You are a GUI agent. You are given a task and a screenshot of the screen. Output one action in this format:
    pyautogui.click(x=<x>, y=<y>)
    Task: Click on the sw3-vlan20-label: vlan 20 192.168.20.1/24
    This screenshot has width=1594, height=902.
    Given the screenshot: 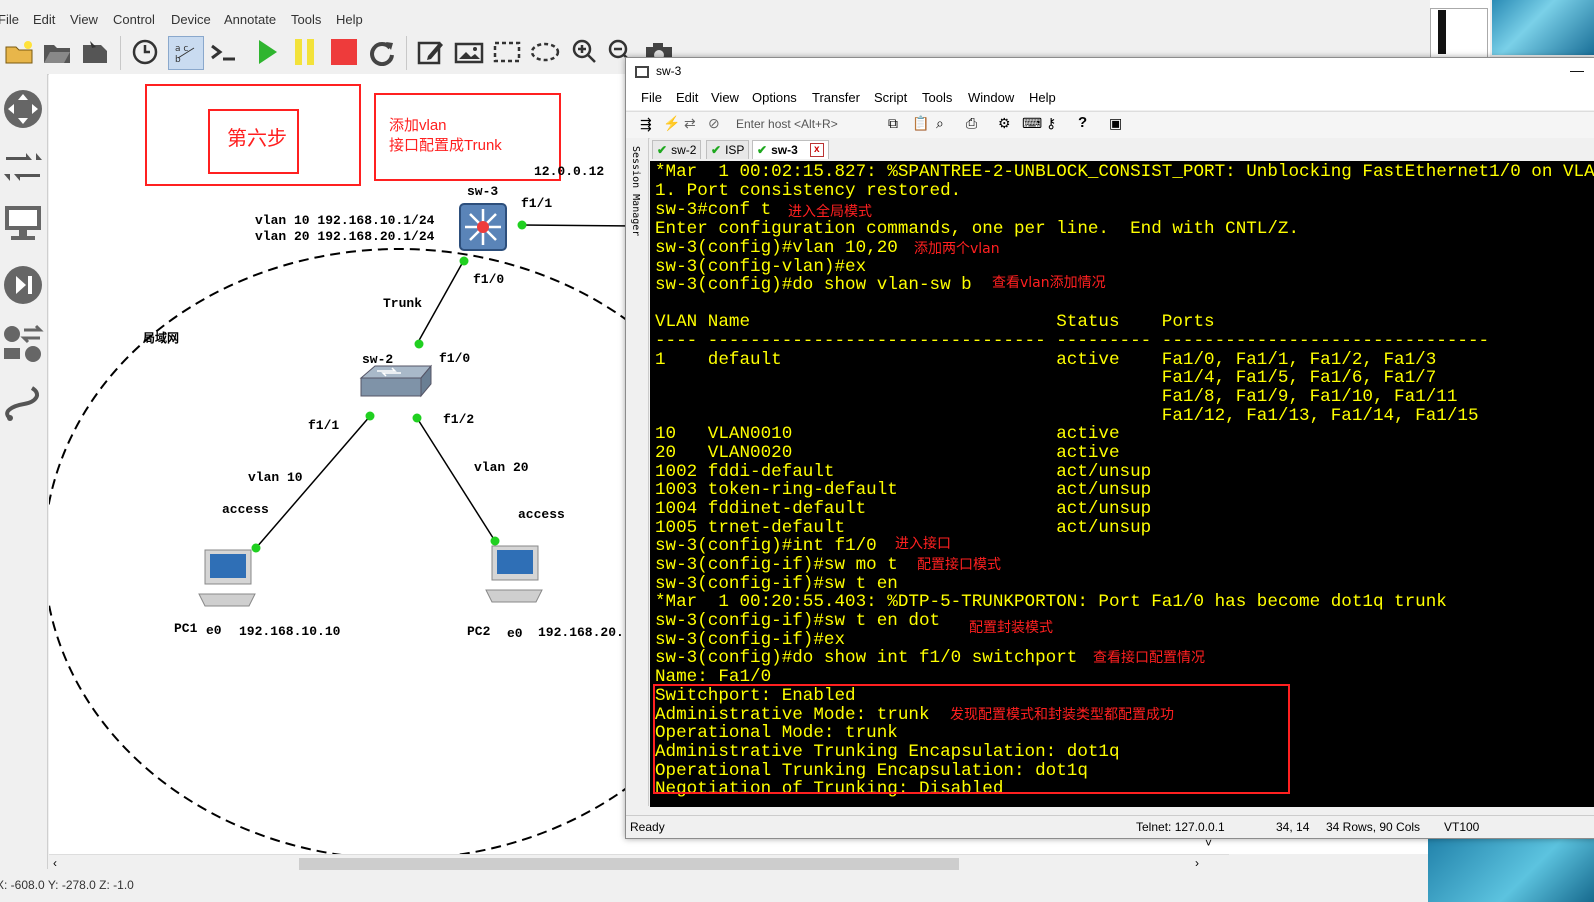 What is the action you would take?
    pyautogui.click(x=344, y=236)
    